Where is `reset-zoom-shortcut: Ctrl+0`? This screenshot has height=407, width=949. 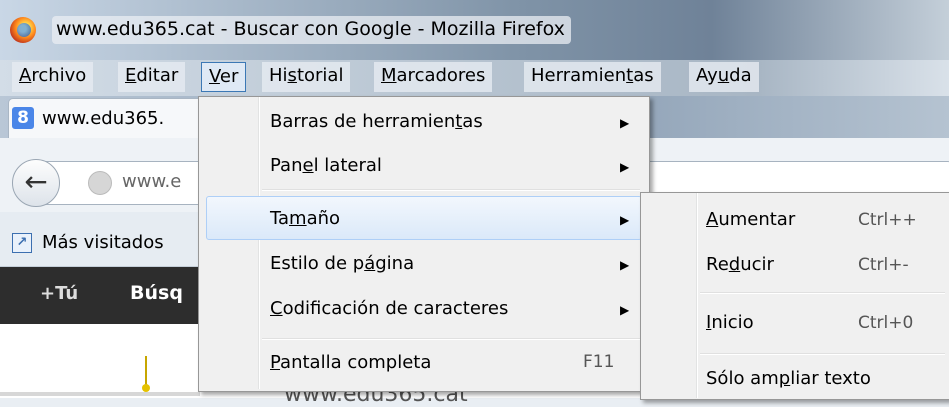
reset-zoom-shortcut: Ctrl+0 is located at coordinates (886, 323).